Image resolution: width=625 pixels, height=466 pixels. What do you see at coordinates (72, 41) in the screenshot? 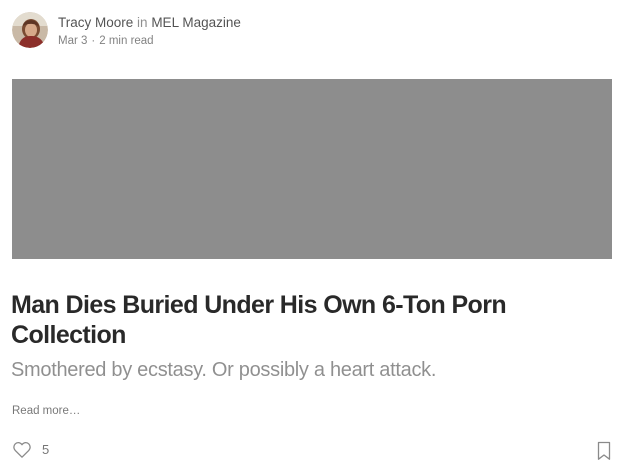
I see `post-date: Mar 3` at bounding box center [72, 41].